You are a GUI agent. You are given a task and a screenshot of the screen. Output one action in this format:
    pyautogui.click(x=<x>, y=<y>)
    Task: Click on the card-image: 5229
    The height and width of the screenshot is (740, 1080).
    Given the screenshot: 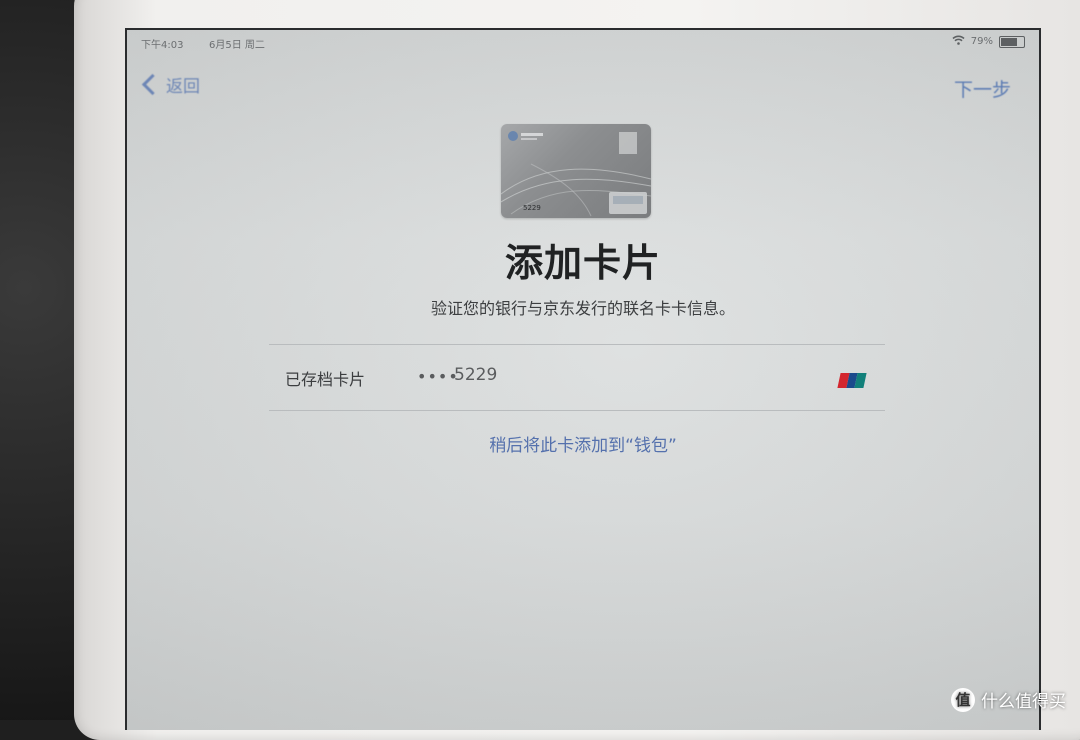 What is the action you would take?
    pyautogui.click(x=576, y=171)
    